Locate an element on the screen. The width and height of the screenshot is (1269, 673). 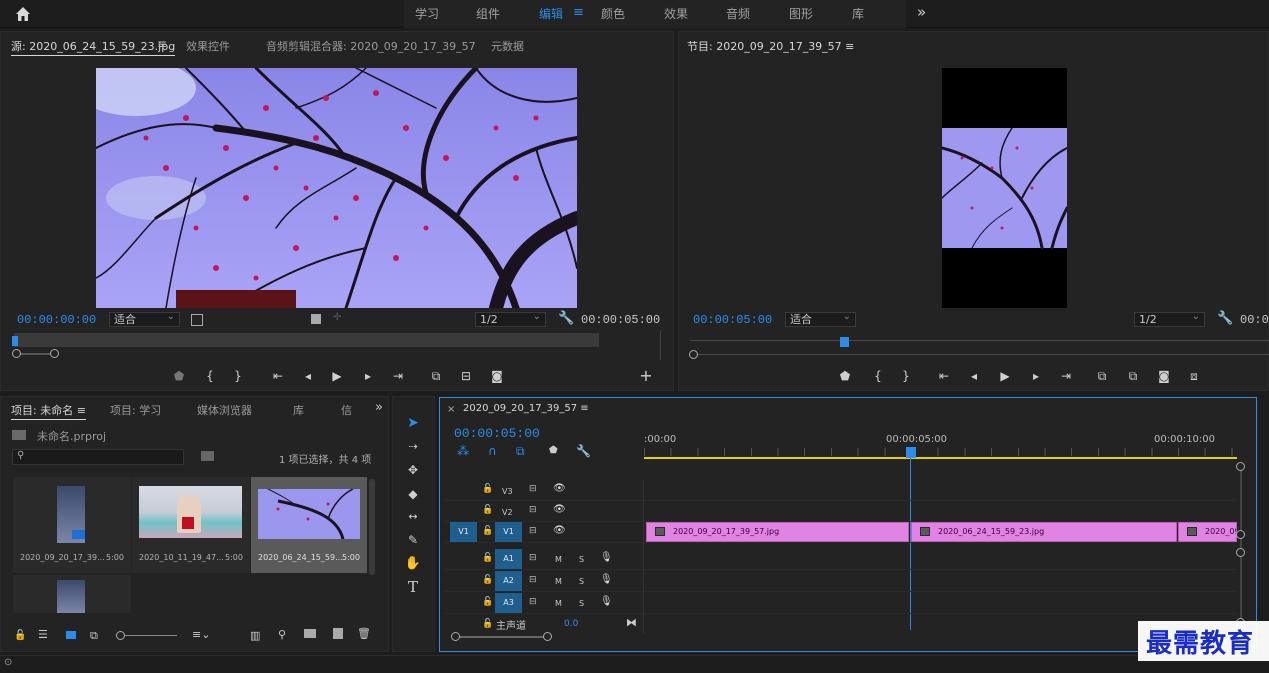
workspace-tab-editing: 编辑 is located at coordinates (551, 13).